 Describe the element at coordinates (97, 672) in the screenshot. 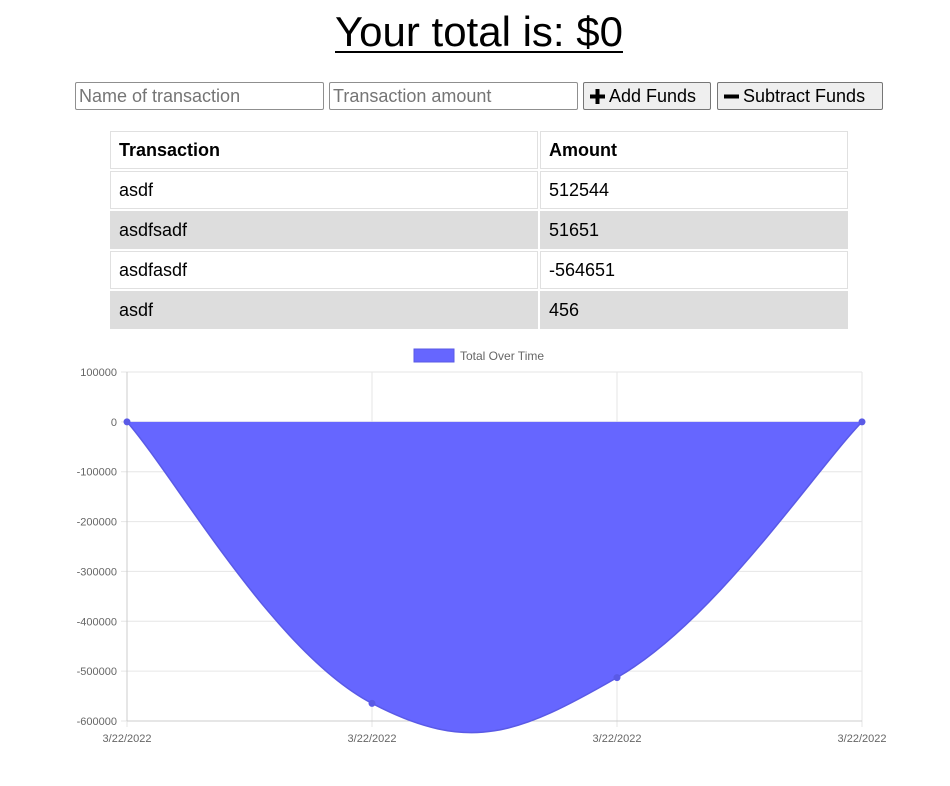

I see `y-tick-label: -500000` at that location.